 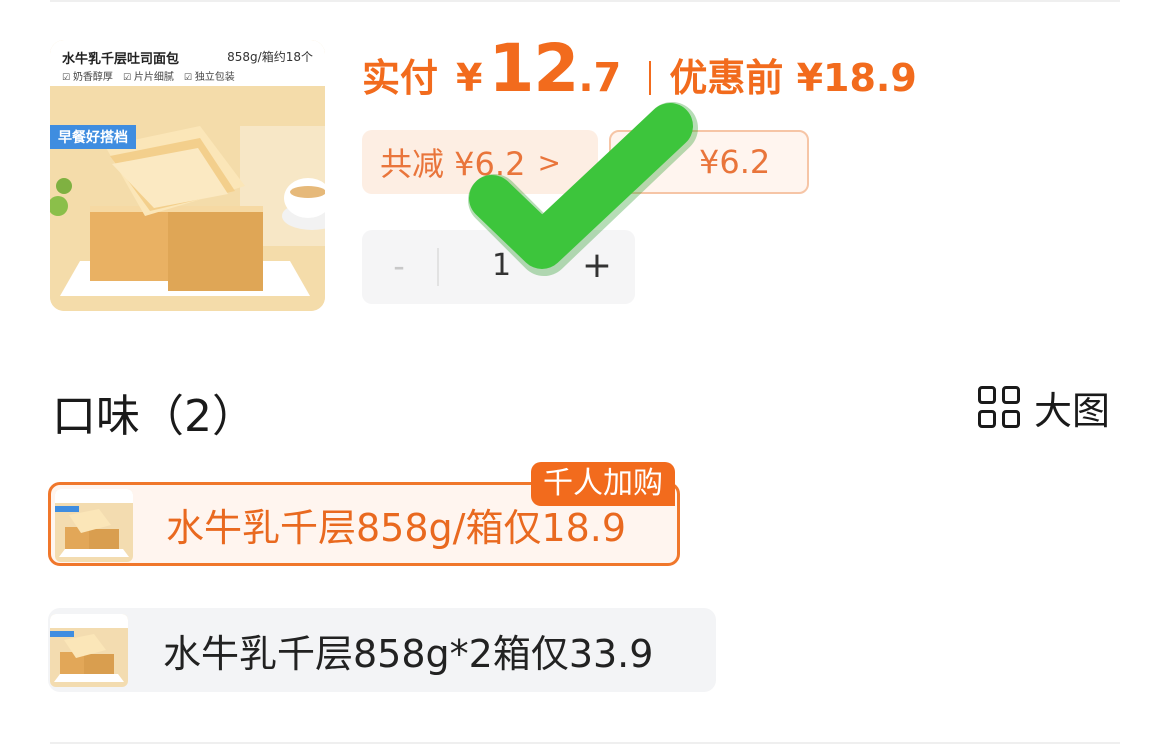 I want to click on coupon-amount: ¥6.2, so click(x=735, y=162).